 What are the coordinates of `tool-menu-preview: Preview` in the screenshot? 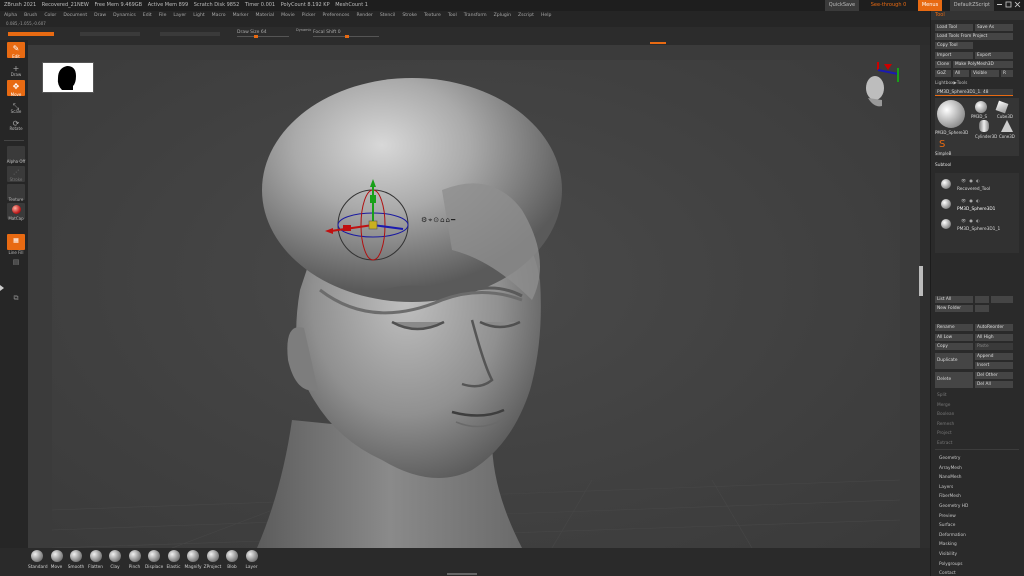 It's located at (947, 516).